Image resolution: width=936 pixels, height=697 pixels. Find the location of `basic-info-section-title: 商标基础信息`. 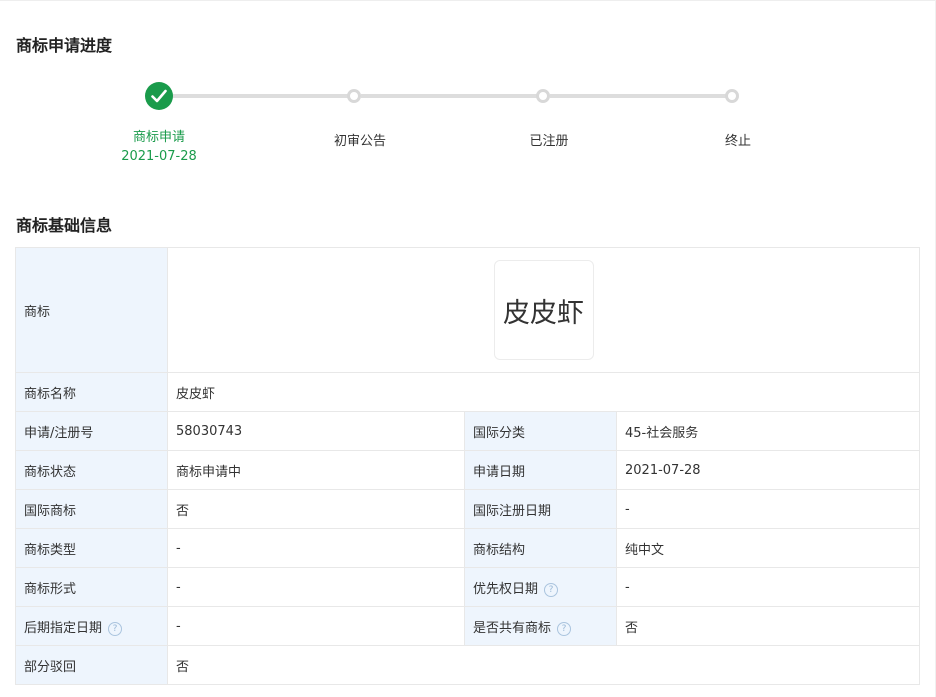

basic-info-section-title: 商标基础信息 is located at coordinates (64, 225).